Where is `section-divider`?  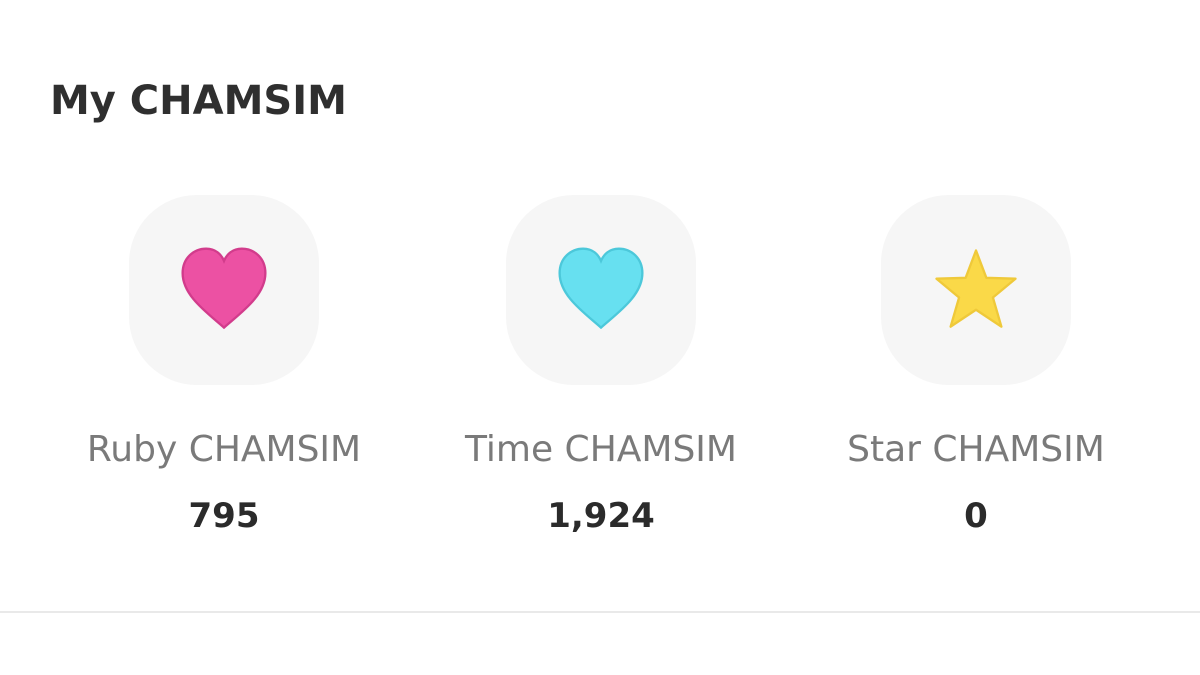
section-divider is located at coordinates (600, 612).